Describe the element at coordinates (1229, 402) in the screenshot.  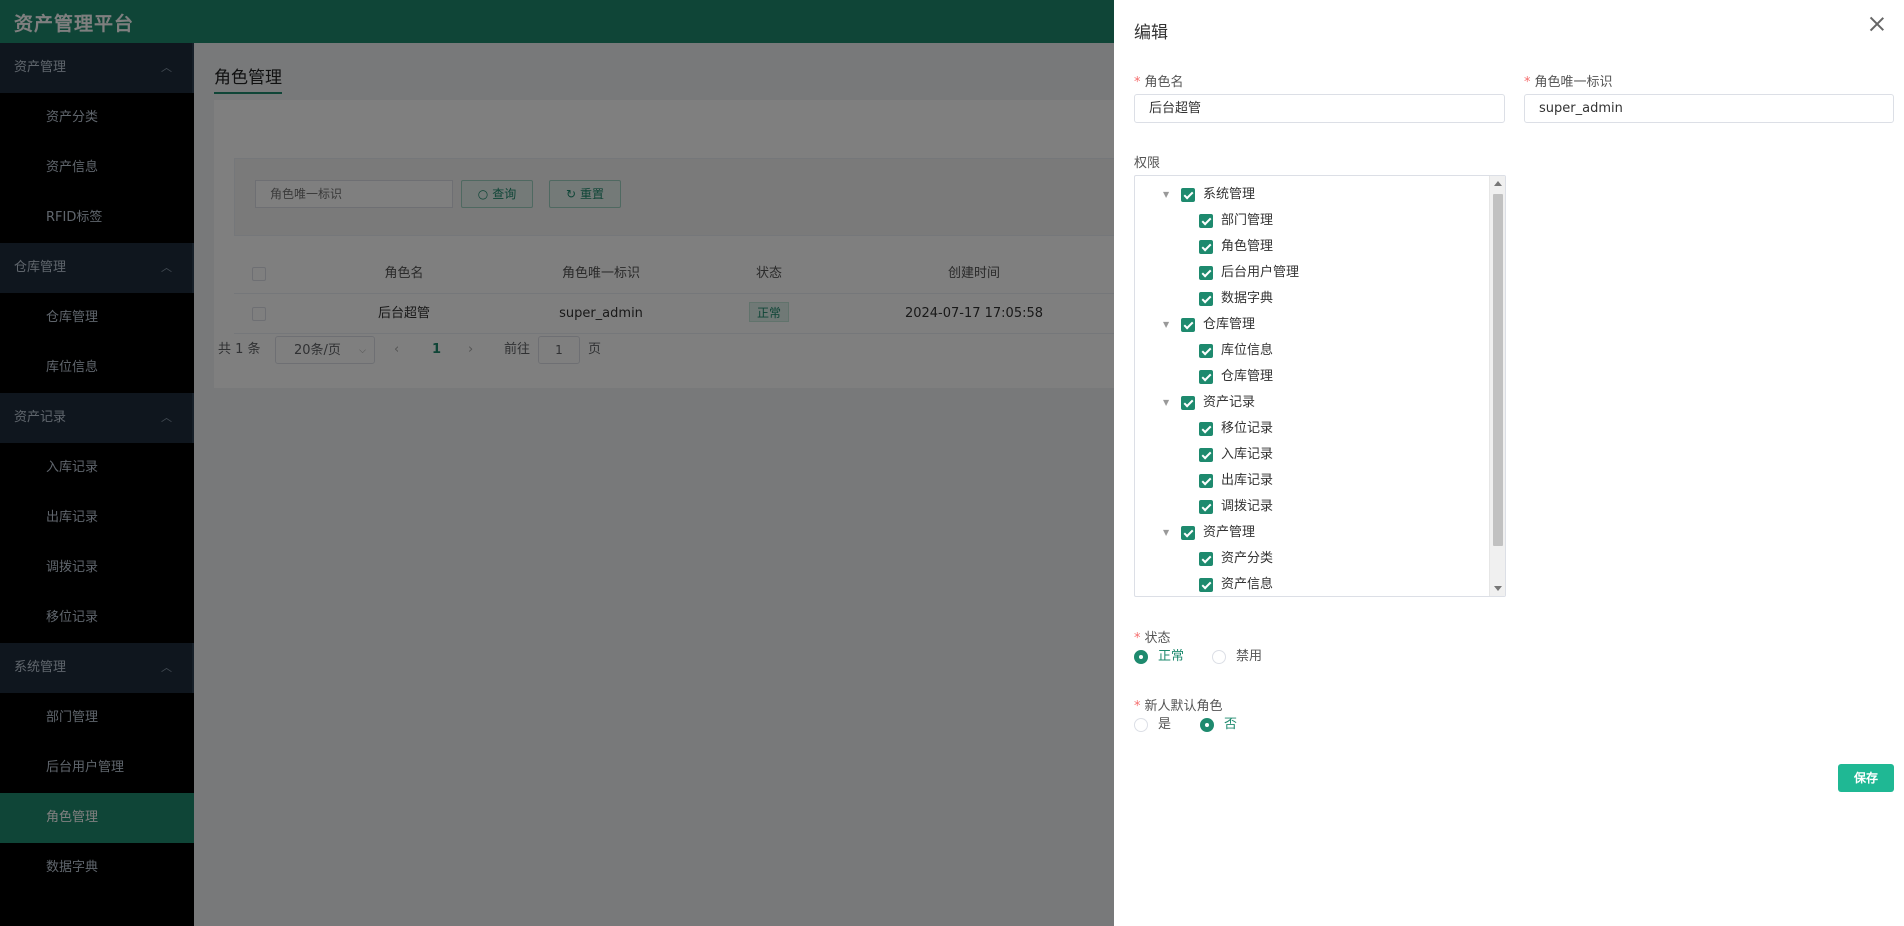
I see `tree-node-label: 资产记录` at that location.